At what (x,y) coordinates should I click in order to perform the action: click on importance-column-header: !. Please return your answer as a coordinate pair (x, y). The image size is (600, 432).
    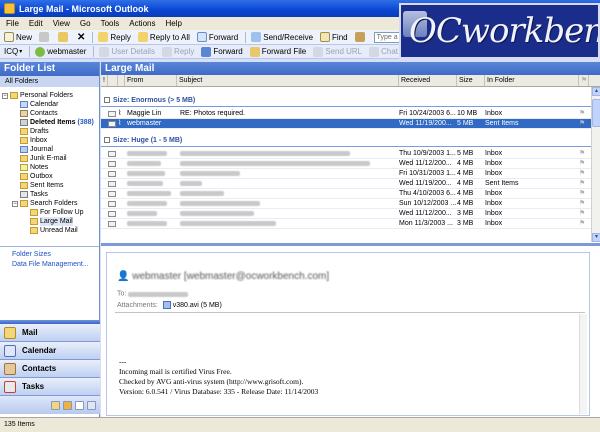
    Looking at the image, I should click on (104, 80).